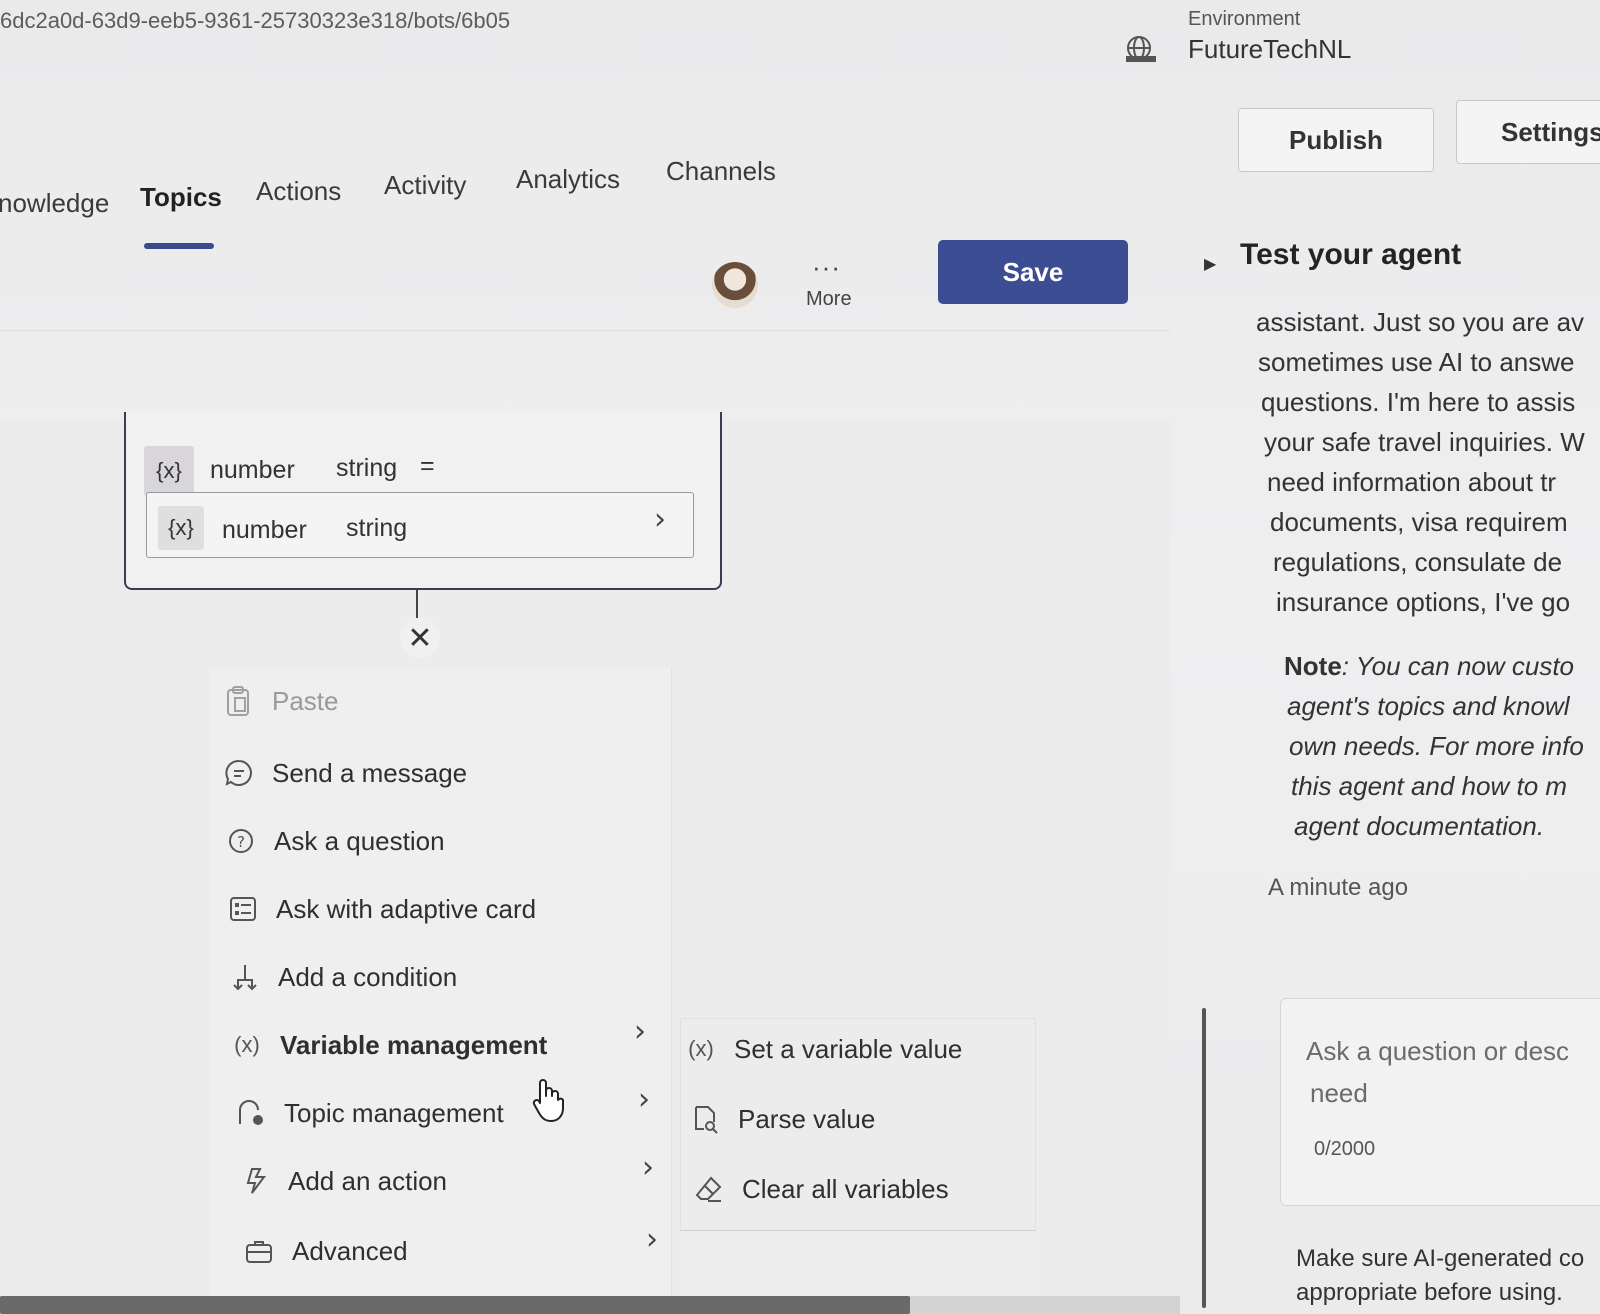  I want to click on note-line: Note: You can now custo, so click(1442, 666).